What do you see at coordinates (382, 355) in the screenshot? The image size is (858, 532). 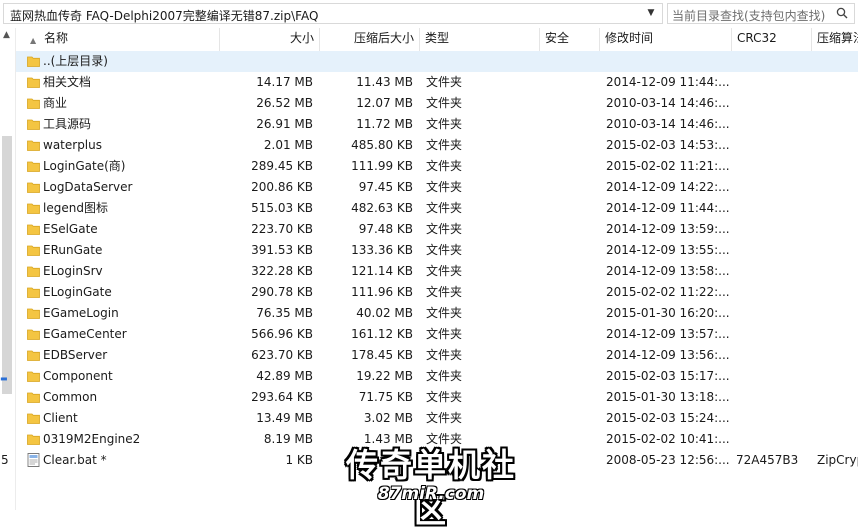 I see `packed-size-cell: 178.45 KB` at bounding box center [382, 355].